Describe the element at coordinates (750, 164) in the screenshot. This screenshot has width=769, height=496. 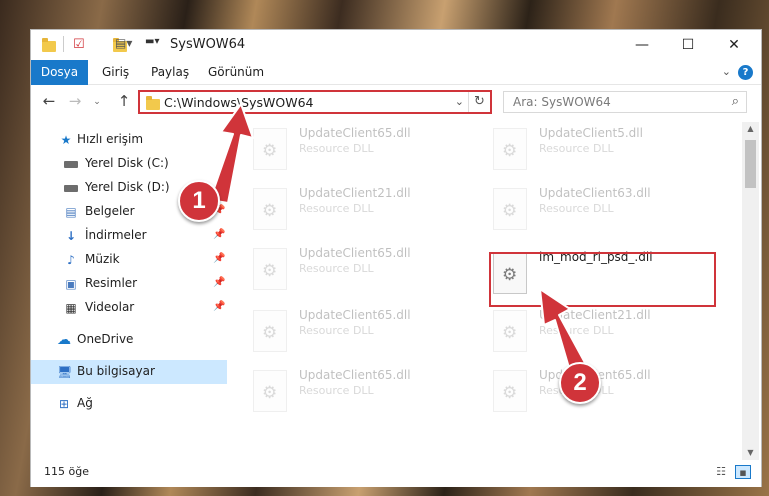
I see `scrollbar-thumb` at that location.